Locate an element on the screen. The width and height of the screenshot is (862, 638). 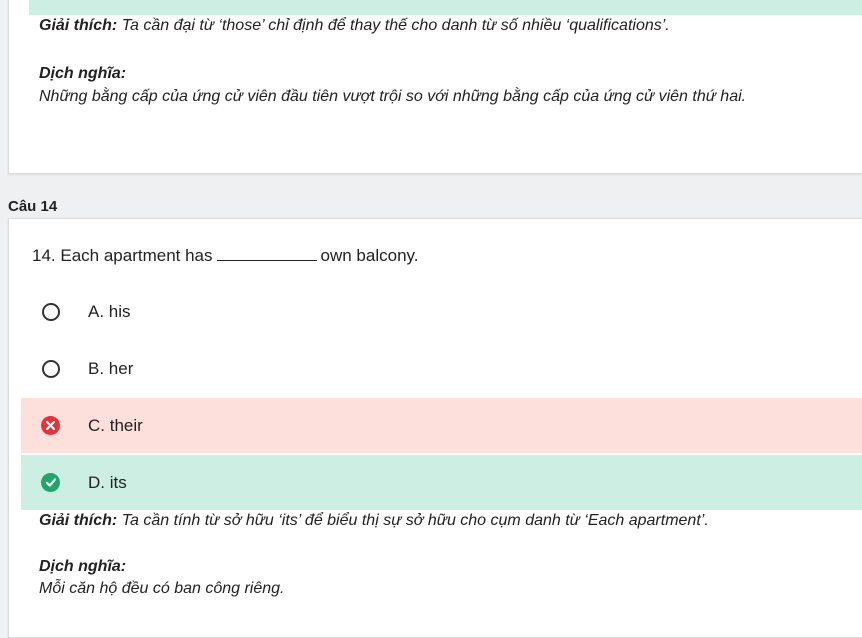
question-text-before: 14. Each apartment has is located at coordinates (122, 255).